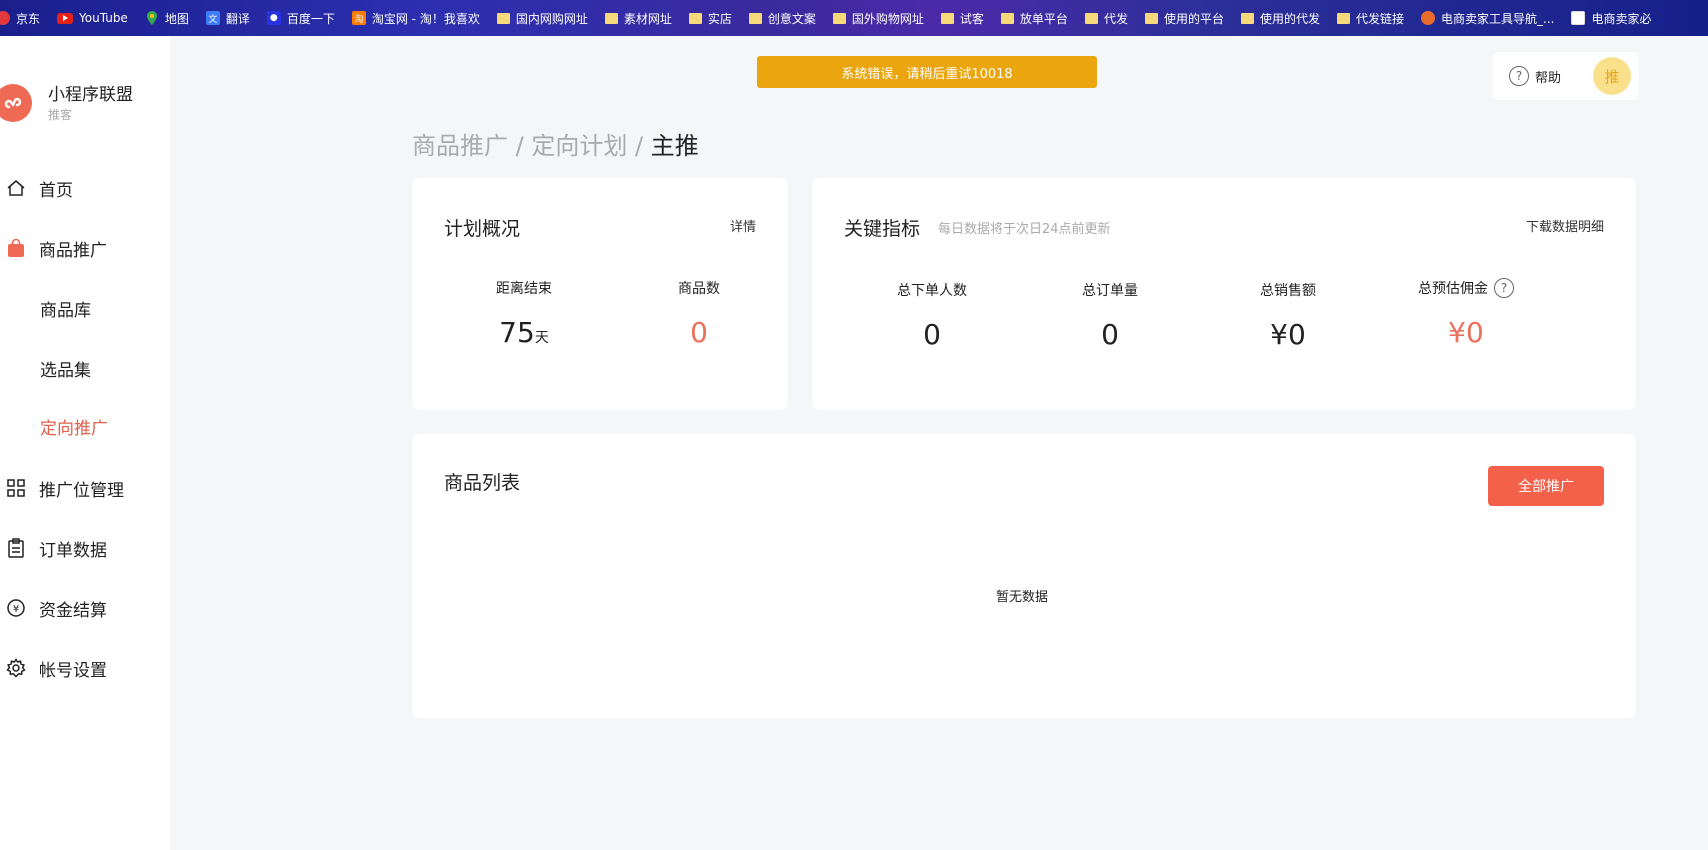 The width and height of the screenshot is (1708, 850). I want to click on bookmark-folder: 创意文案, so click(785, 18).